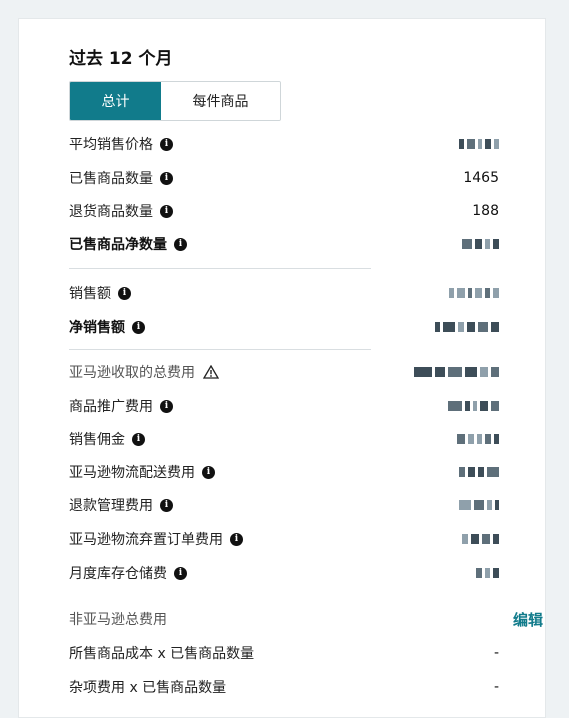 This screenshot has width=569, height=718. Describe the element at coordinates (211, 372) in the screenshot. I see `warning-icon` at that location.